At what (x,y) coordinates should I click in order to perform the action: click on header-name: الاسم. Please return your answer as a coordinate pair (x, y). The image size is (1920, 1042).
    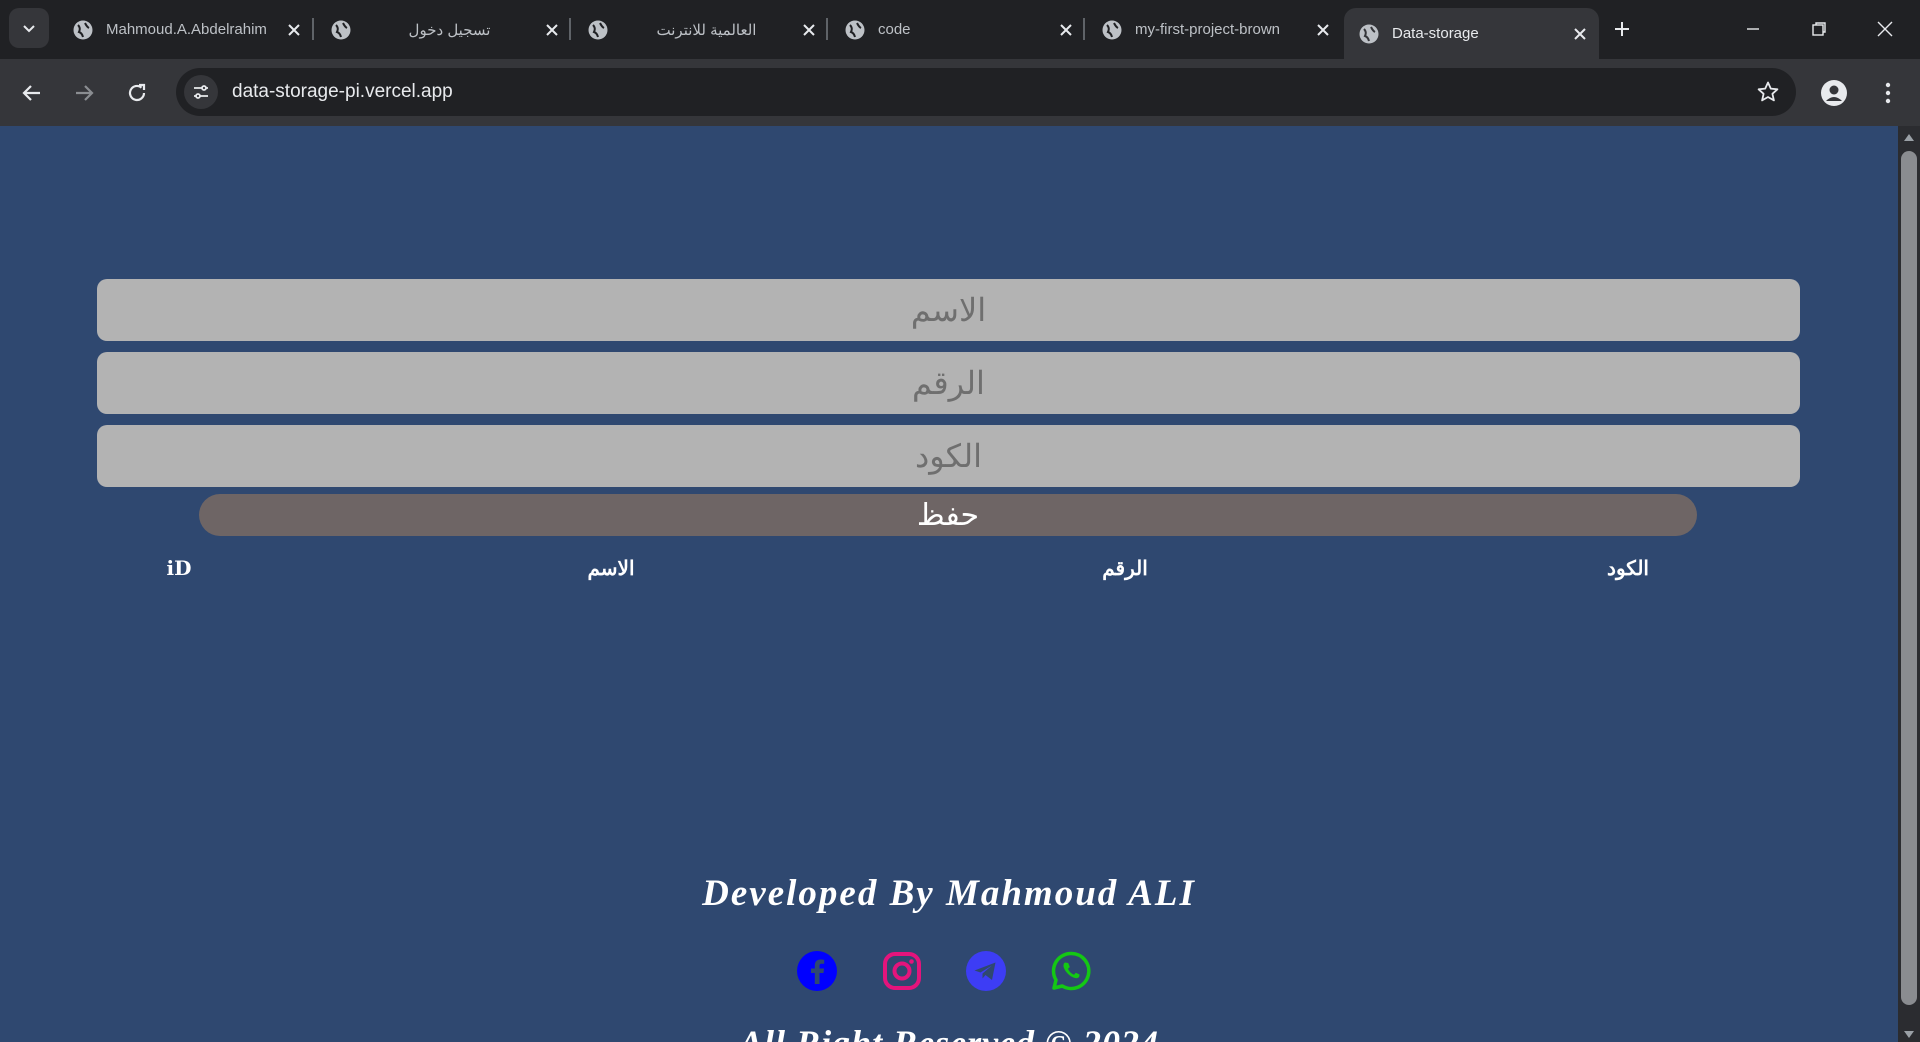
    Looking at the image, I should click on (611, 568).